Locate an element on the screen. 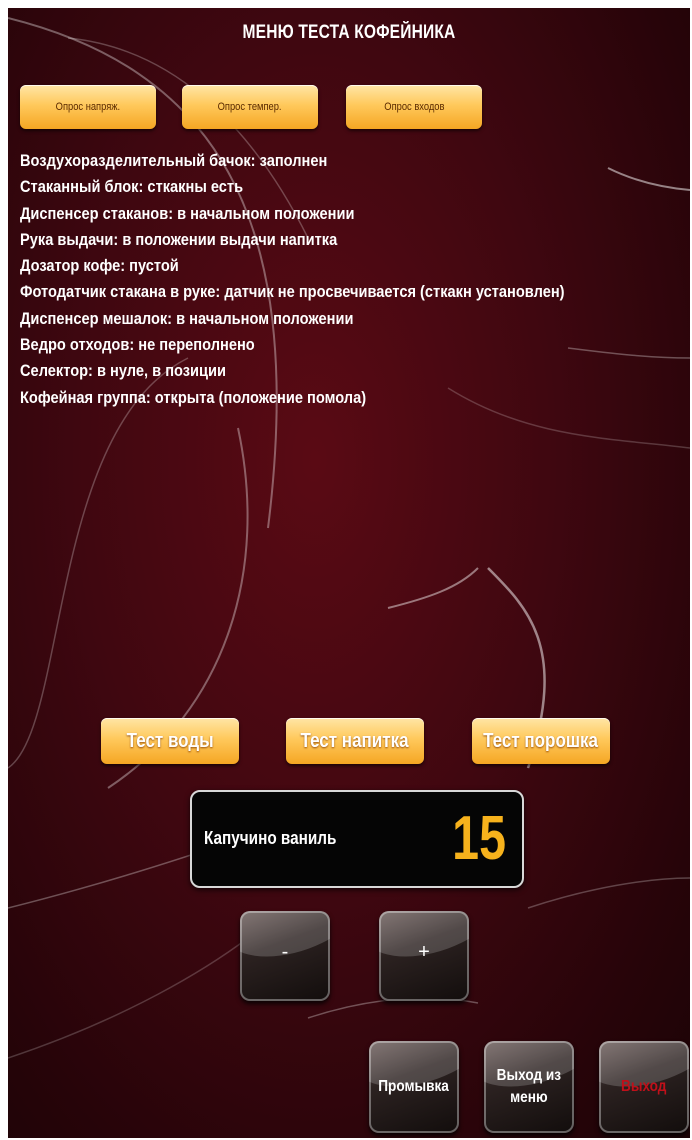  status-line: Ведро отходов: не переполнено is located at coordinates (137, 345).